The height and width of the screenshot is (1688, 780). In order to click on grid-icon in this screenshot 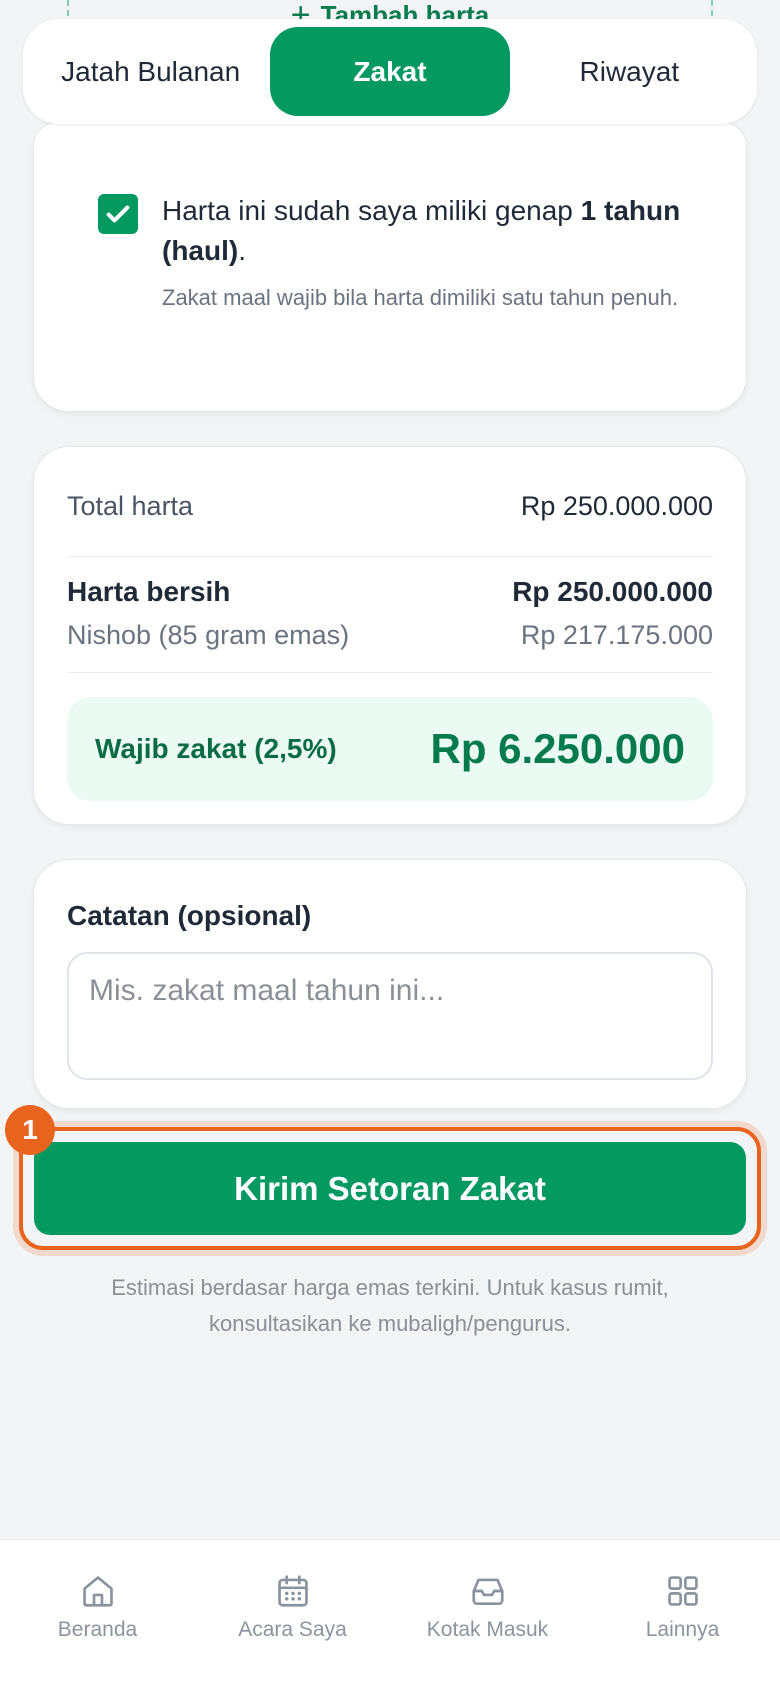, I will do `click(682, 1591)`.